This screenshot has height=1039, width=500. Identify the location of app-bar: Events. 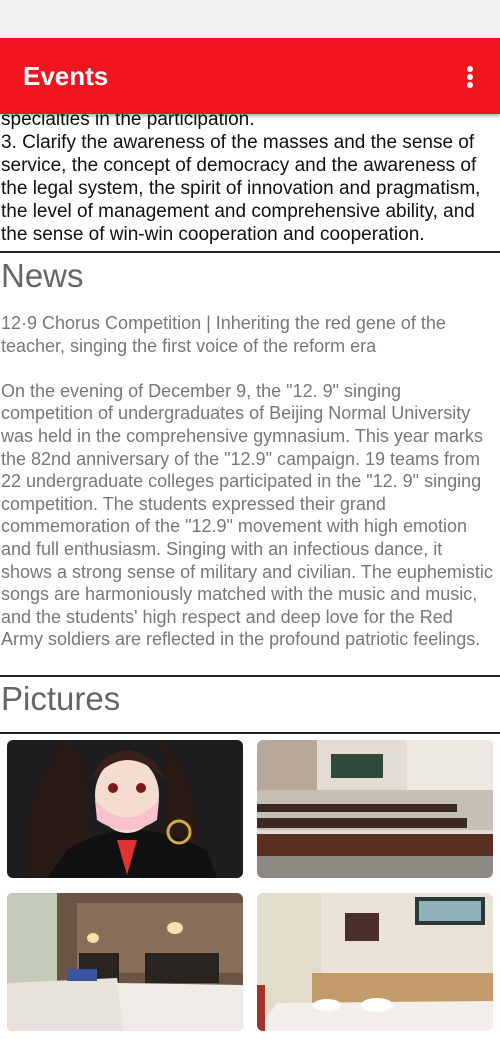
(250, 76).